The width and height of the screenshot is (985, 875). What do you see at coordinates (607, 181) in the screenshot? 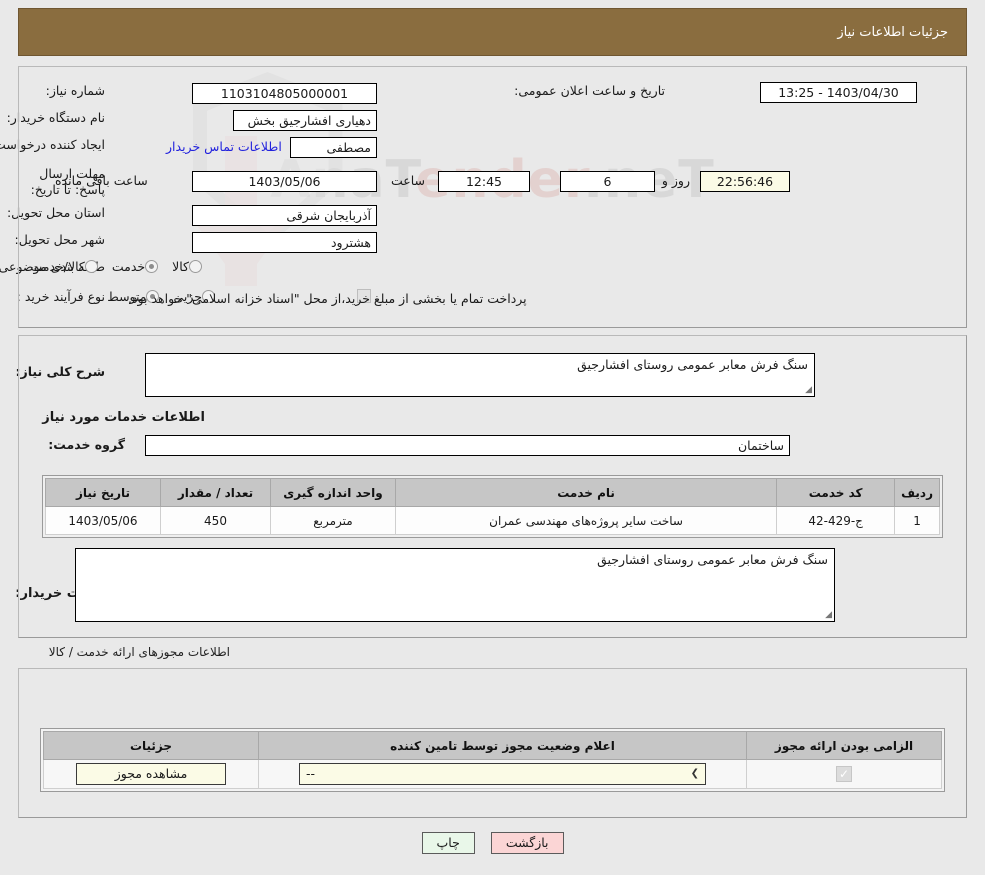
I see `remaining-days-field: 6` at bounding box center [607, 181].